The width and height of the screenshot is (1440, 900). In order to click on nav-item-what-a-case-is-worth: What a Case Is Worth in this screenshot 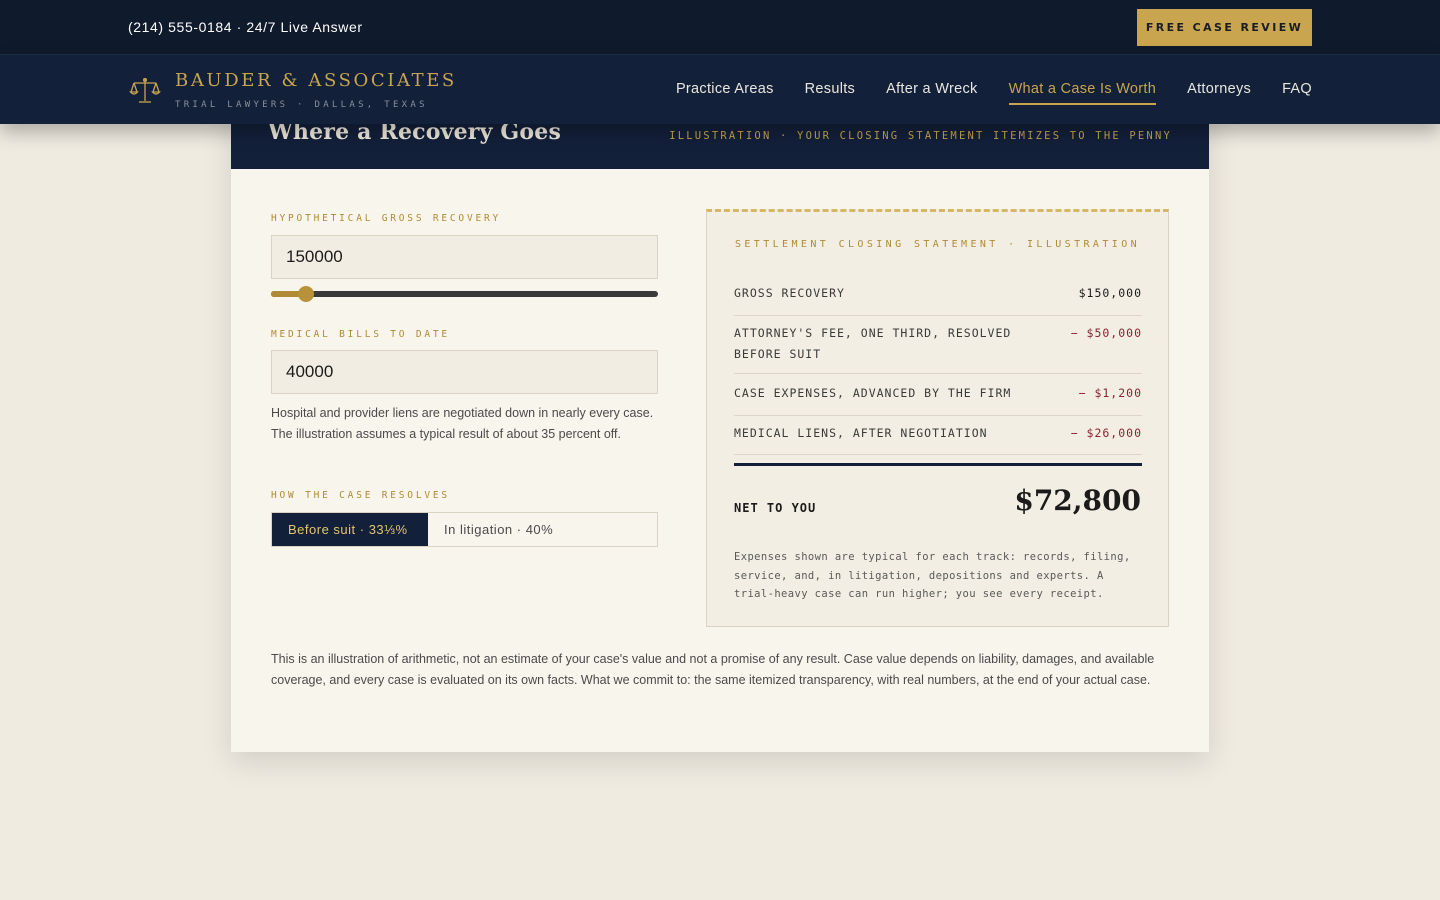, I will do `click(1082, 90)`.